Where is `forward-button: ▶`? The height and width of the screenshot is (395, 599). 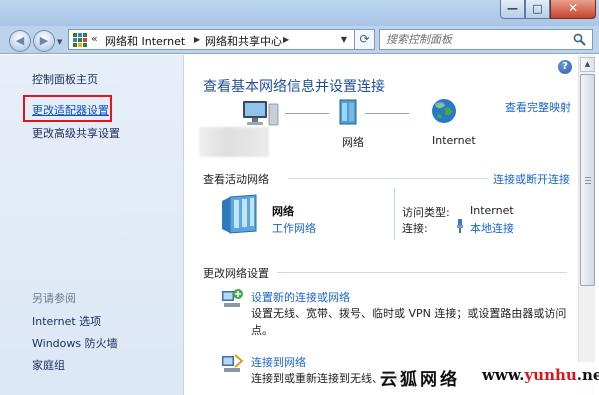
forward-button: ▶ is located at coordinates (44, 41).